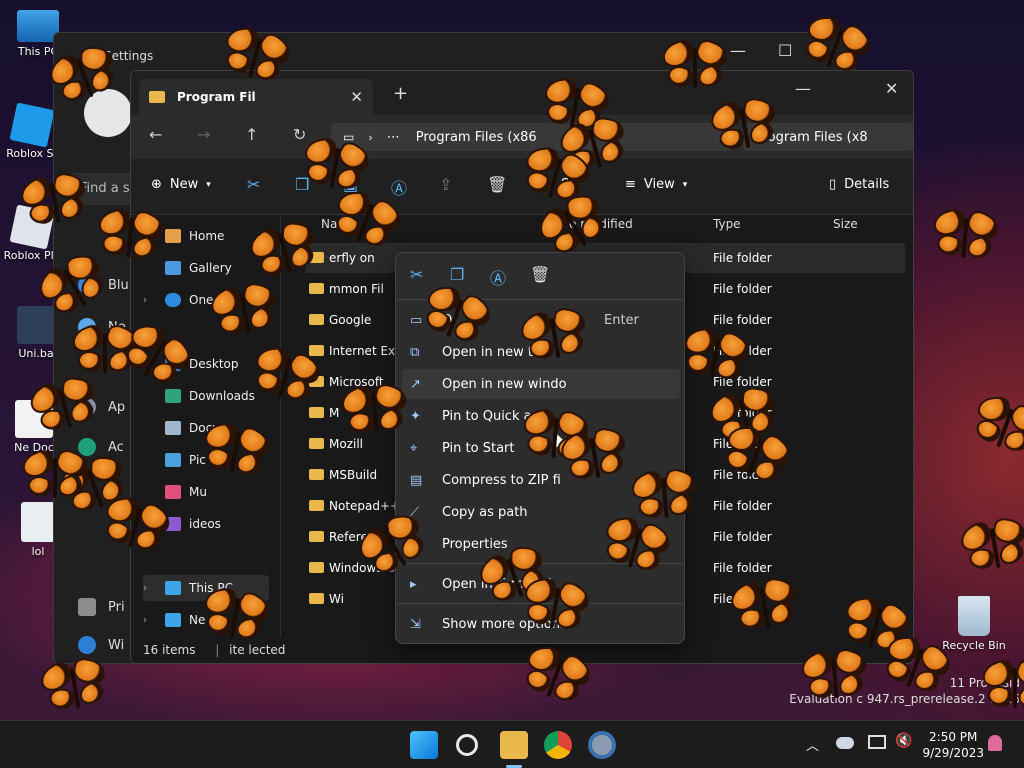 This screenshot has height=768, width=1024. Describe the element at coordinates (974, 645) in the screenshot. I see `desktop-icon-label: Recycle Bin` at that location.